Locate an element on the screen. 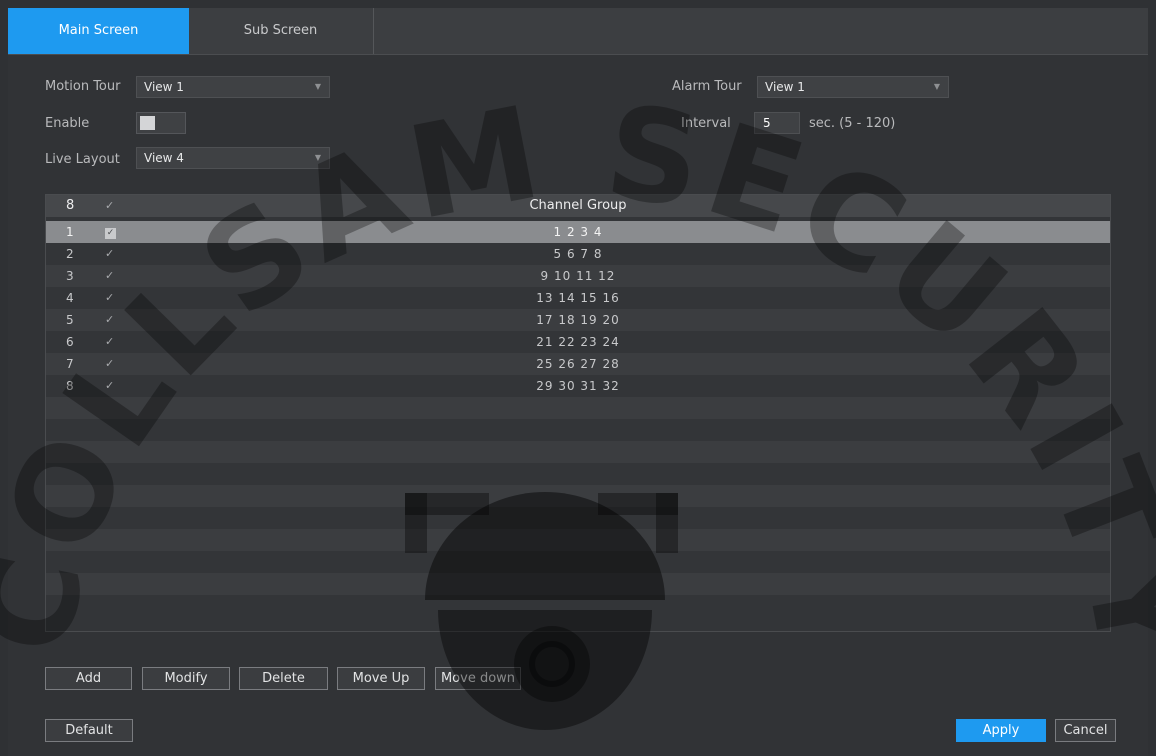 The height and width of the screenshot is (756, 1156). table-row: 13 14 15 16 4 ✓ is located at coordinates (578, 298).